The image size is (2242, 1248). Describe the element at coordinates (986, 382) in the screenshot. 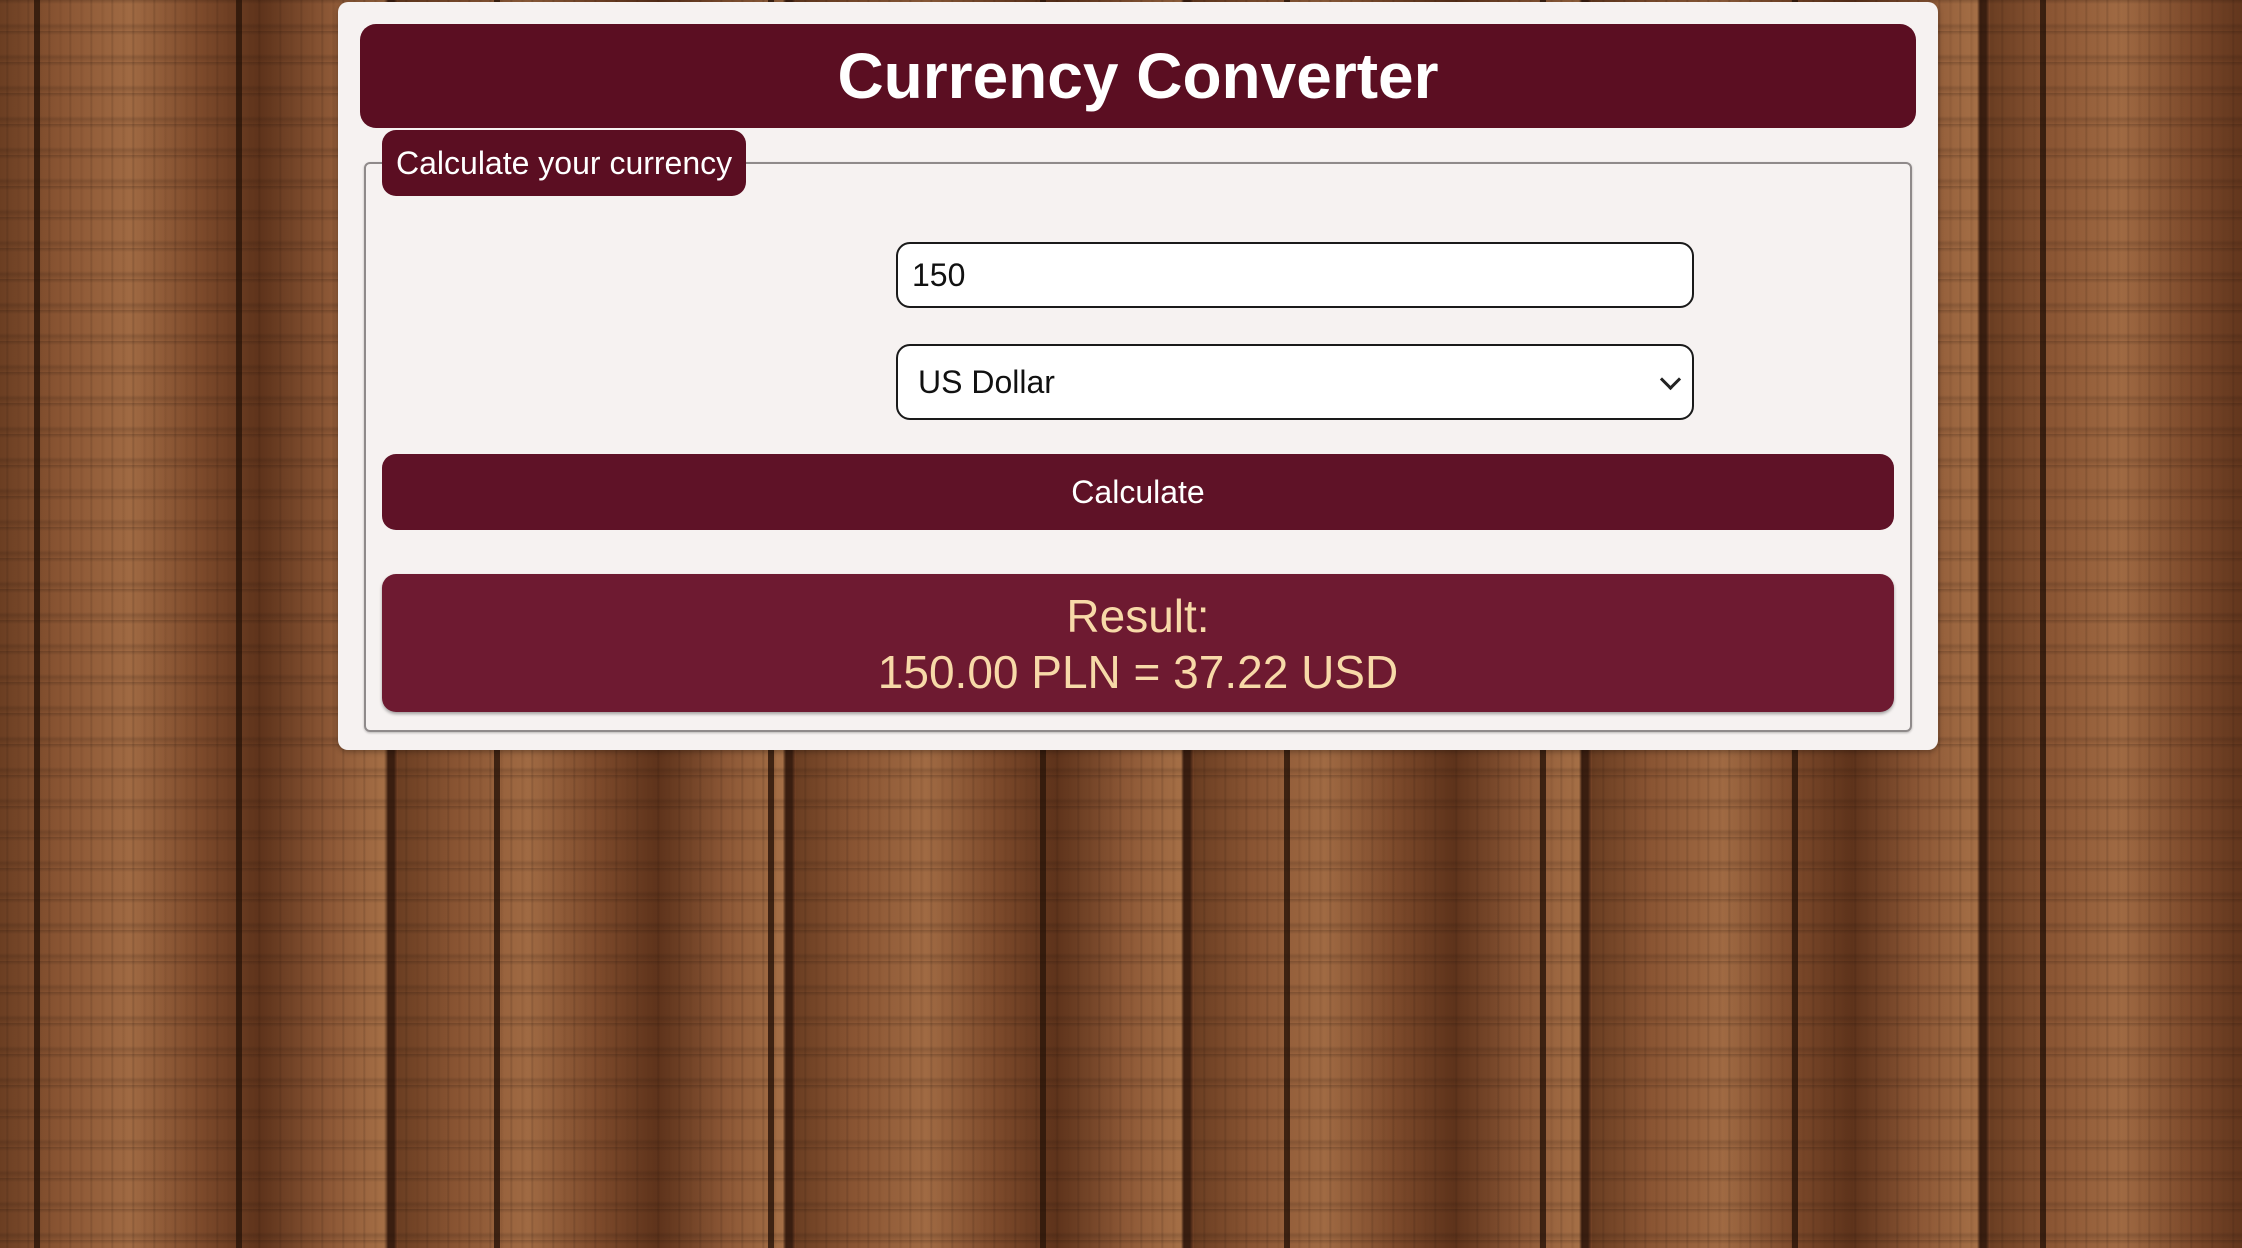

I see `currency-select-value: US Dollar` at that location.